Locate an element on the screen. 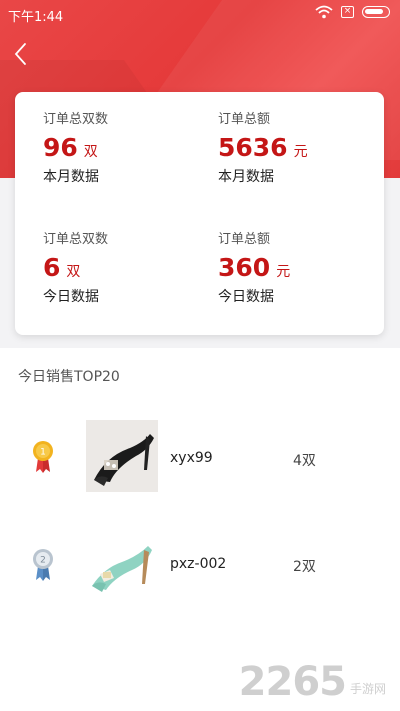 This screenshot has height=711, width=400. mint-heel-shoe-image is located at coordinates (122, 564).